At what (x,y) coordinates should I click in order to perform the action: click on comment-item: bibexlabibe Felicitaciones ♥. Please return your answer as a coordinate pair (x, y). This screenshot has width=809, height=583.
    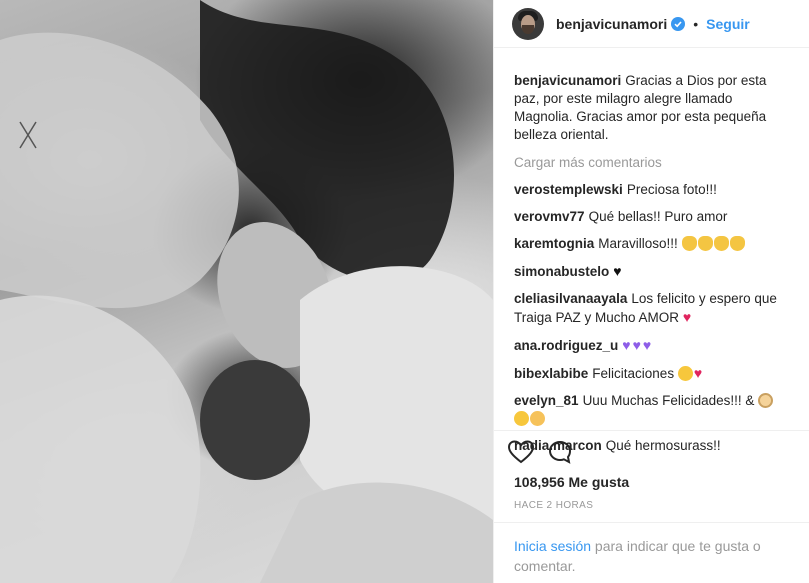
    Looking at the image, I should click on (653, 373).